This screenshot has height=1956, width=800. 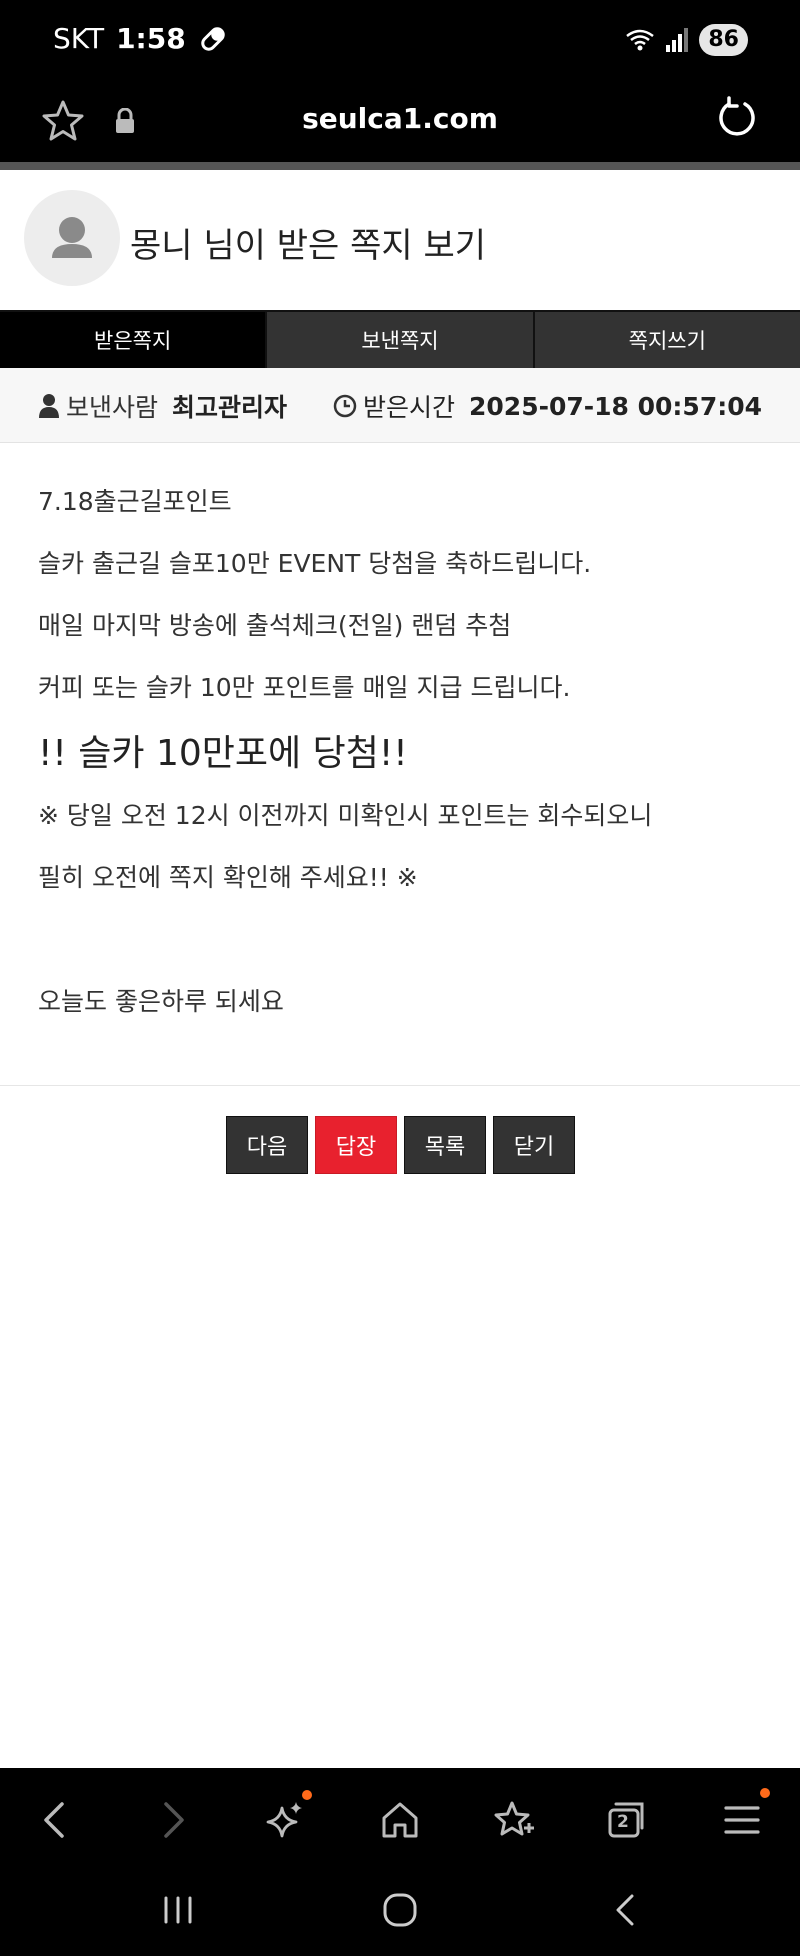 What do you see at coordinates (345, 815) in the screenshot?
I see `message-line: ※ 당일 오전 12시 이전까지 미확인시 포인트는 회수되오니` at bounding box center [345, 815].